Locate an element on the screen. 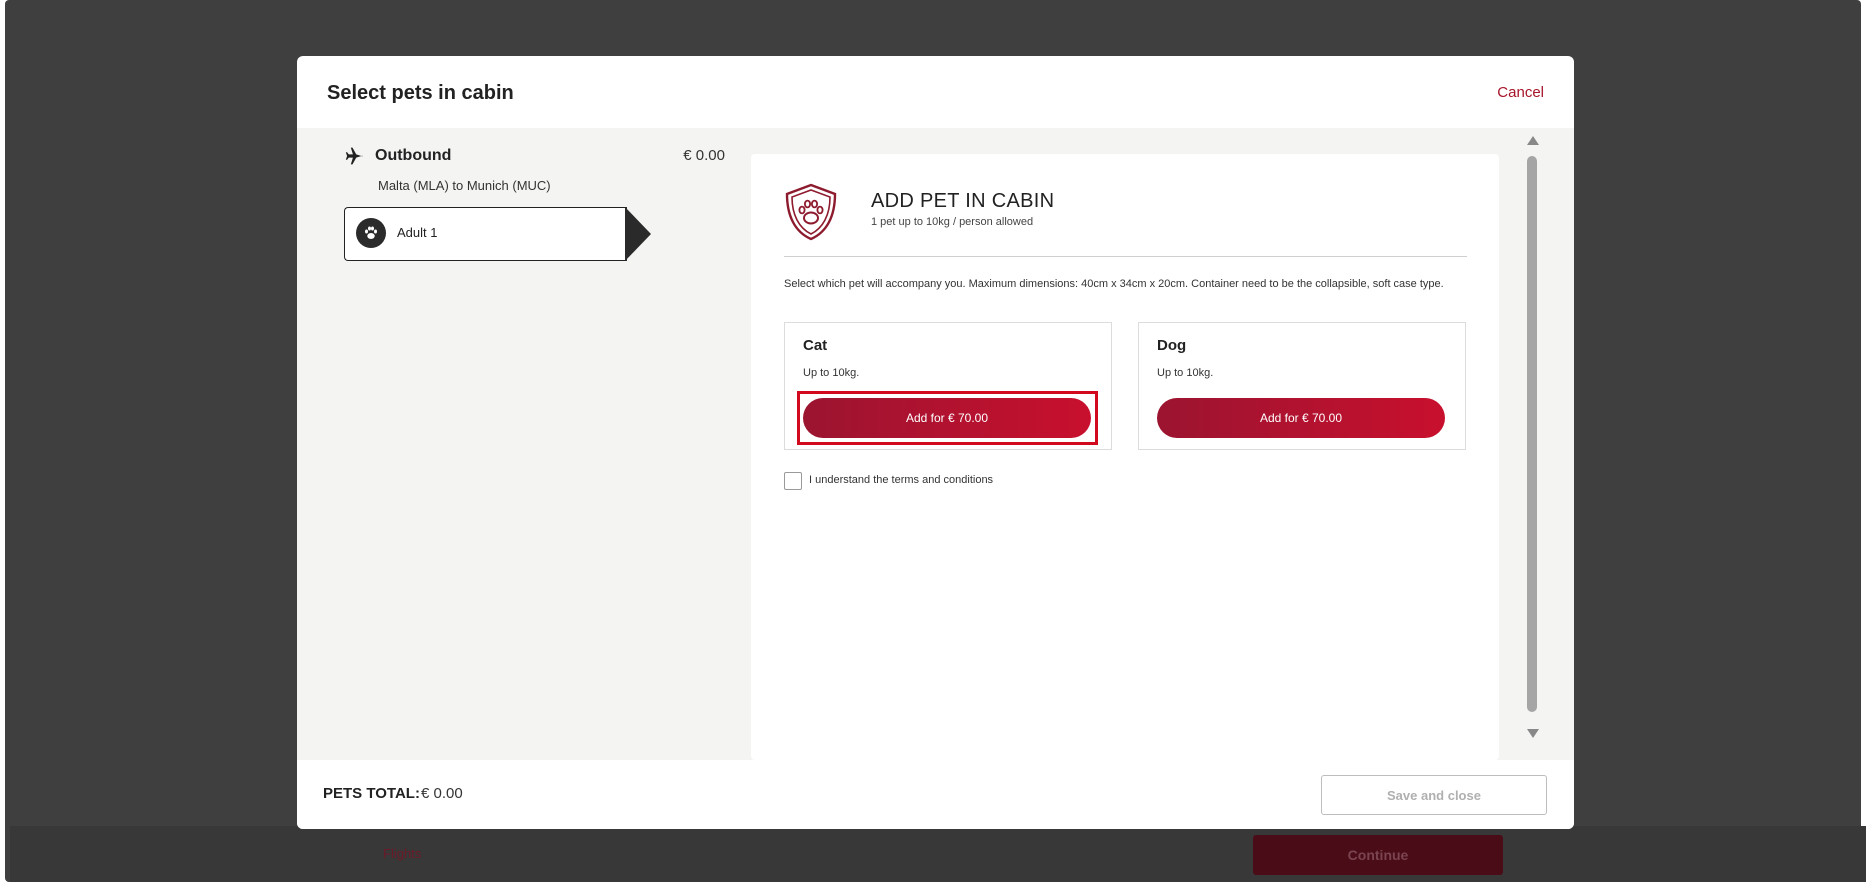 The width and height of the screenshot is (1866, 882). terms-label: I understand the terms and conditions is located at coordinates (901, 480).